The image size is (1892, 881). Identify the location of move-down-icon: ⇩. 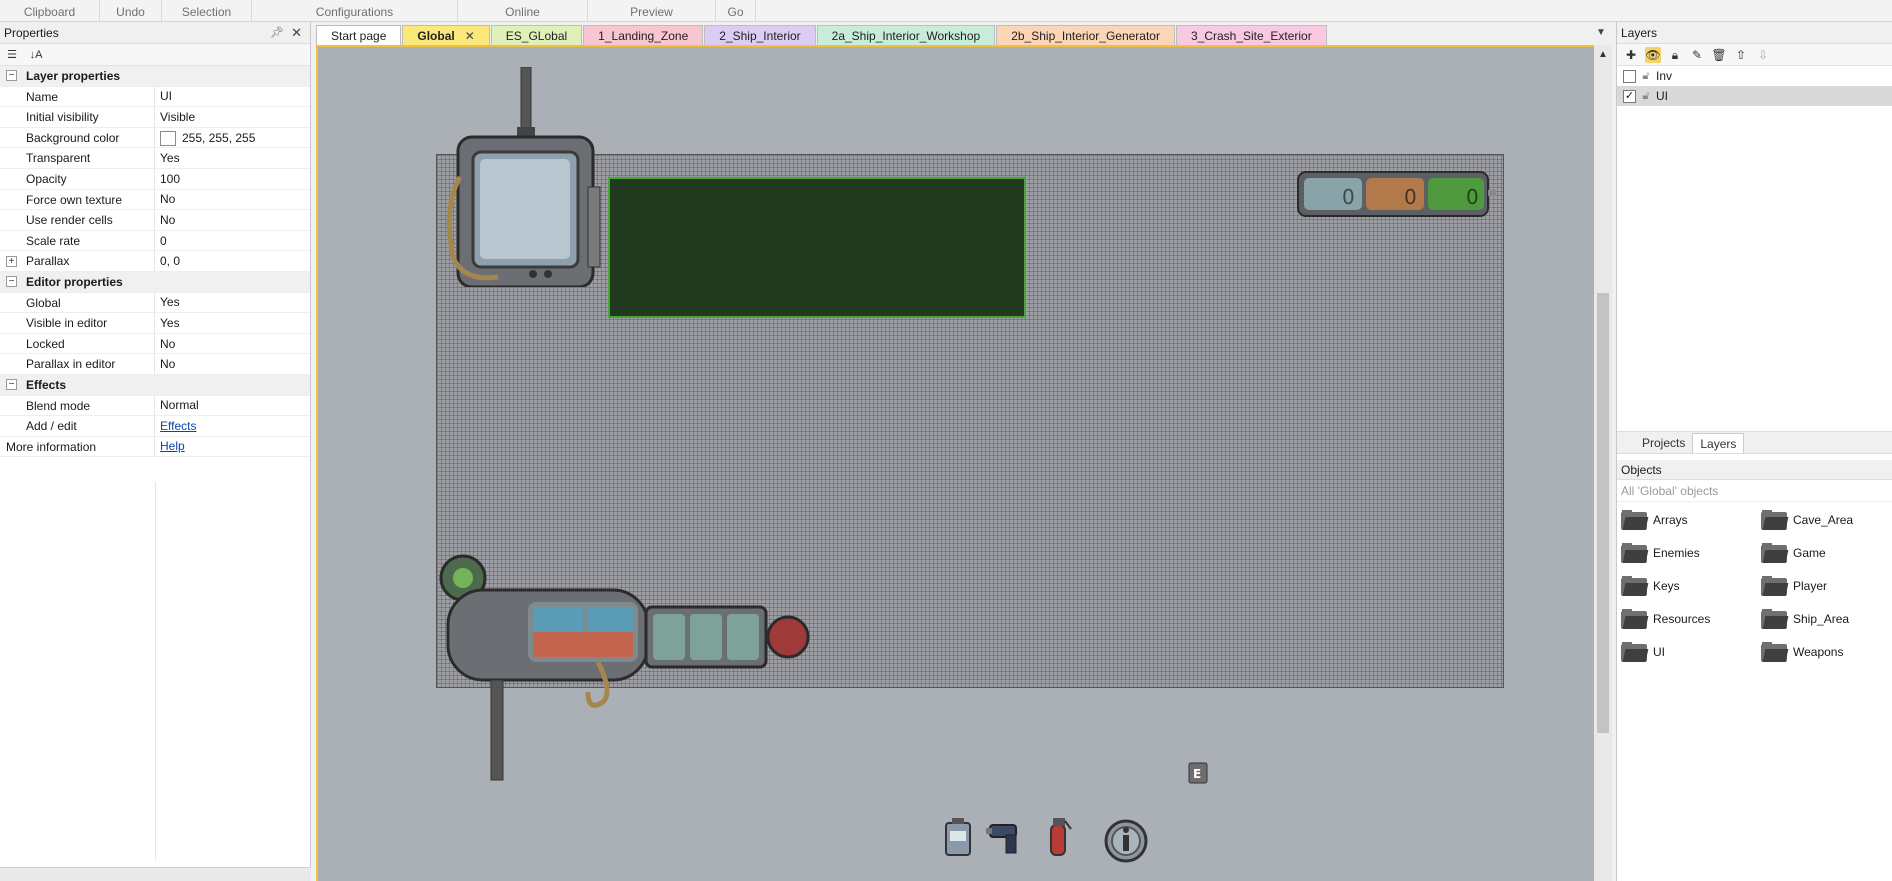
(1763, 55).